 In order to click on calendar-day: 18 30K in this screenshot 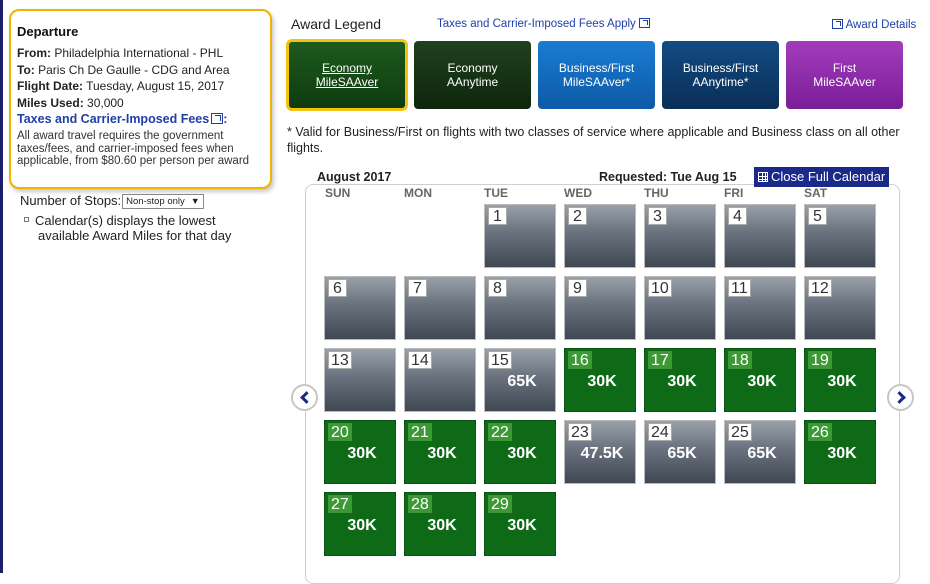, I will do `click(760, 380)`.